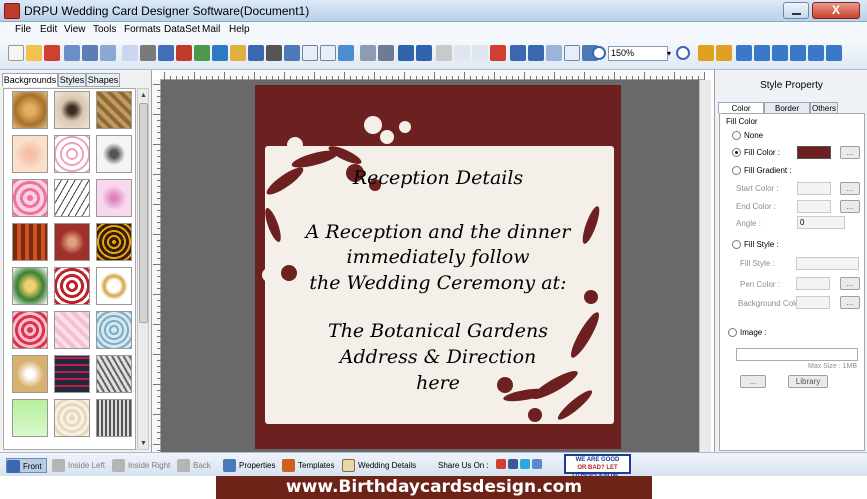 The image size is (867, 499). Describe the element at coordinates (211, 29) in the screenshot. I see `menu-mail: Mail` at that location.